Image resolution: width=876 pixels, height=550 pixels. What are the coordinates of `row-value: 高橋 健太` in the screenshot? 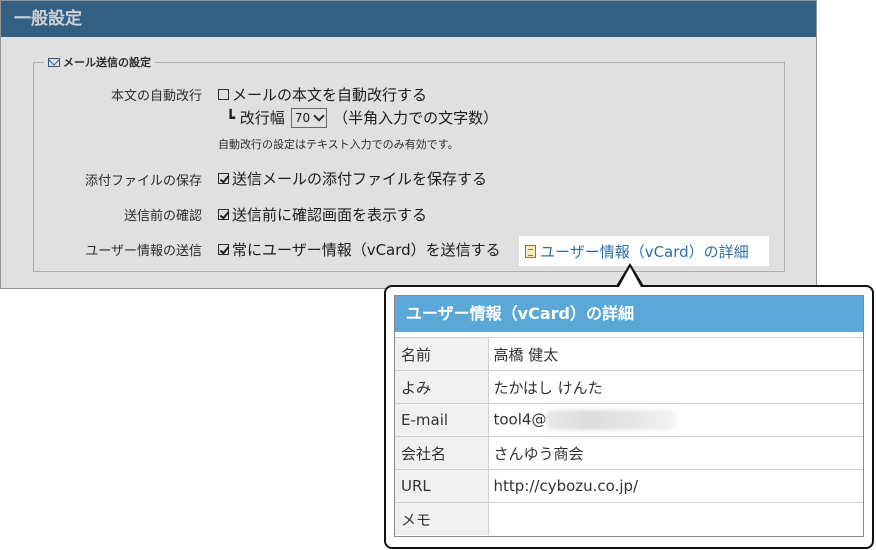 It's located at (675, 354).